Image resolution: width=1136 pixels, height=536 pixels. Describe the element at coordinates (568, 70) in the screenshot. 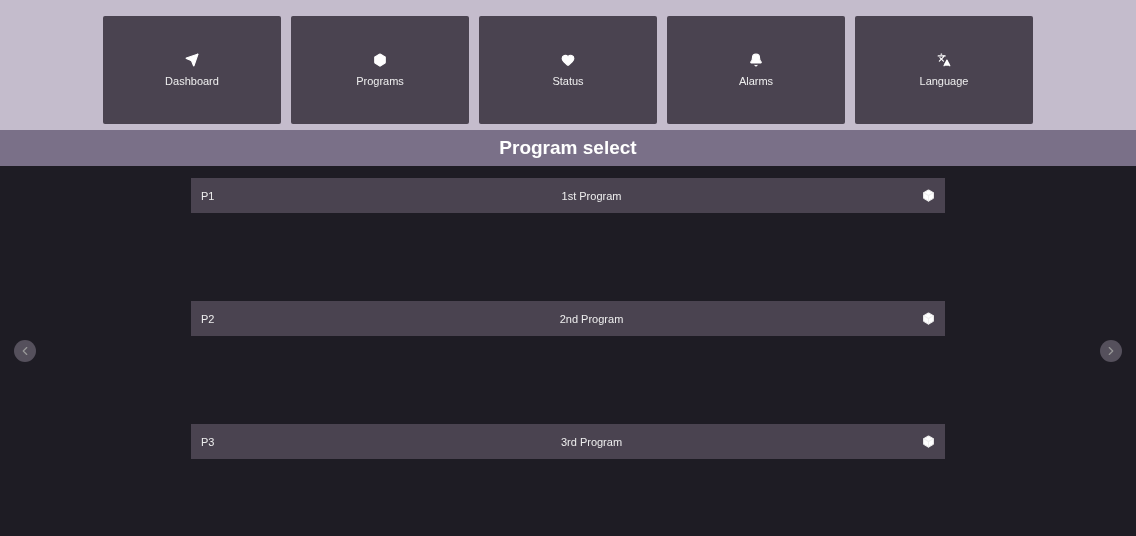

I see `nav-tile: Status` at that location.